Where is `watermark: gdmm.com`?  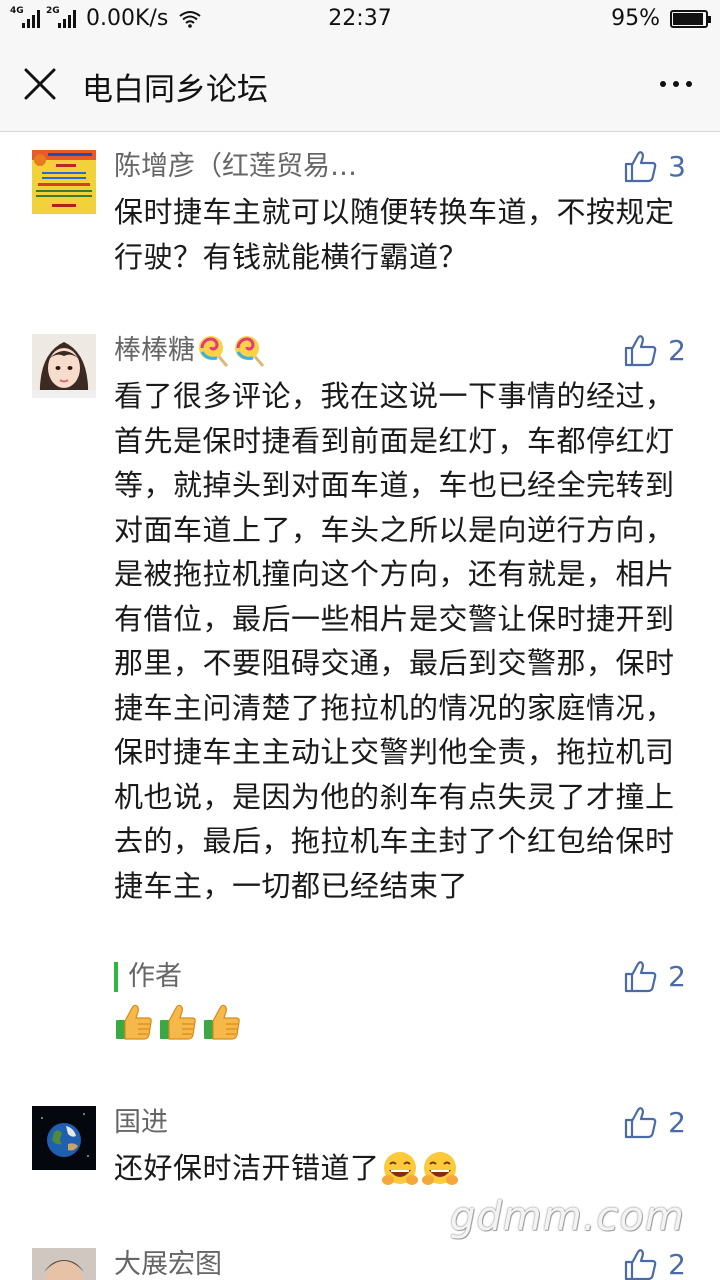 watermark: gdmm.com is located at coordinates (567, 1217).